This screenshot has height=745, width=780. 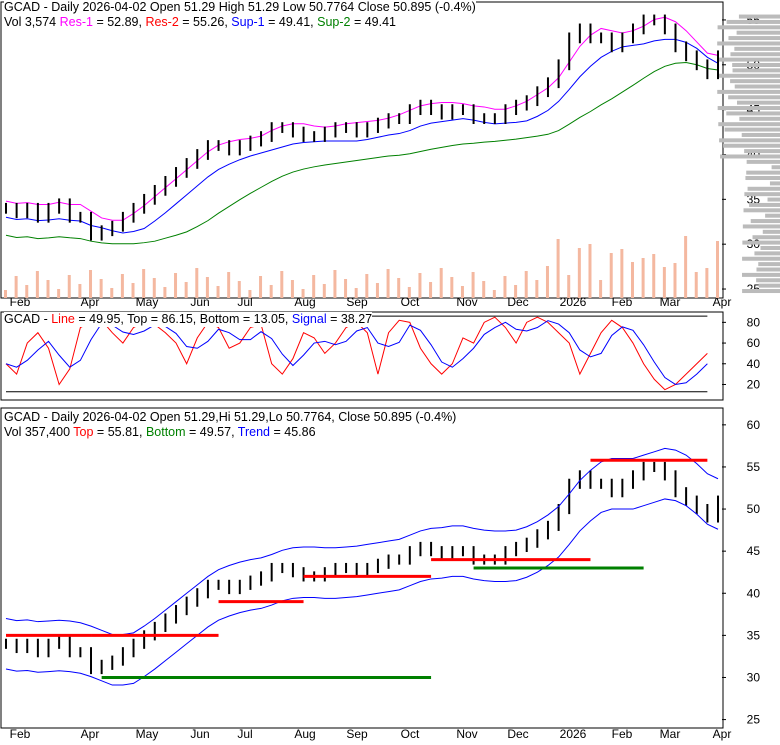 I want to click on y-tick-label: 30, so click(x=754, y=677).